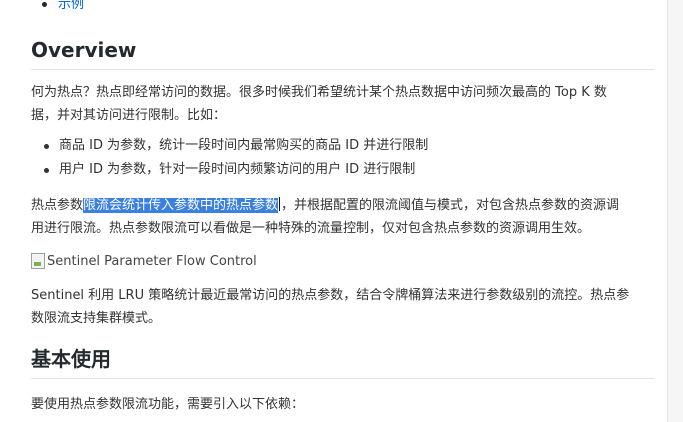  I want to click on toc-list-item: 示例, so click(63, 7).